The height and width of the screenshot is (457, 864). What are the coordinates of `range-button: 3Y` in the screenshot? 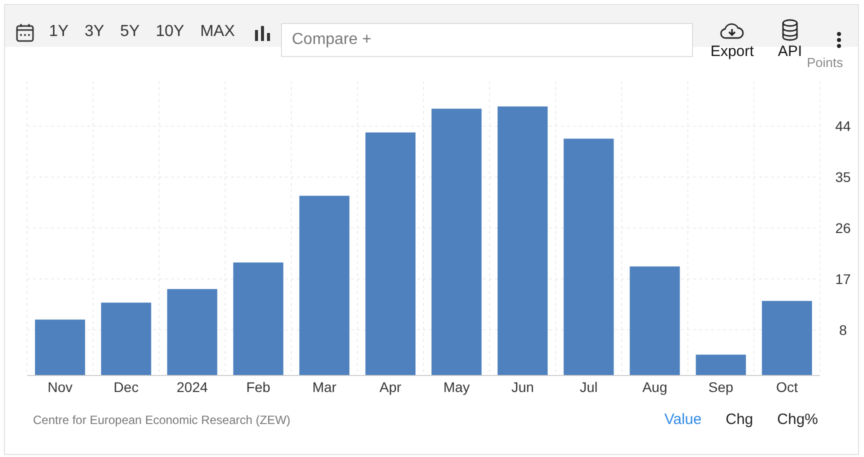 It's located at (94, 33).